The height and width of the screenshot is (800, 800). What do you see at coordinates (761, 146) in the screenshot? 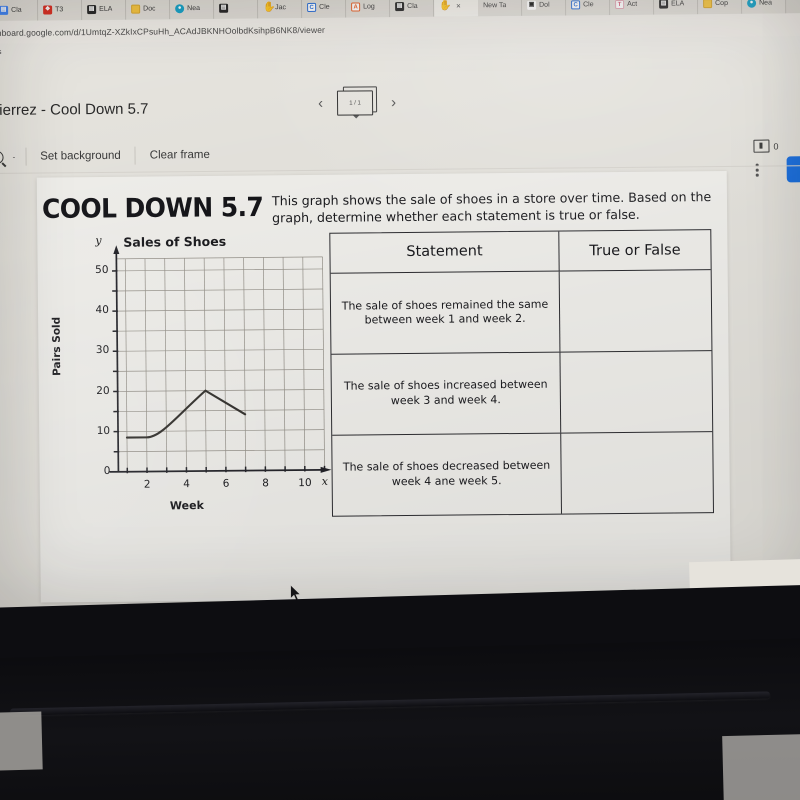
I see `present-icon` at bounding box center [761, 146].